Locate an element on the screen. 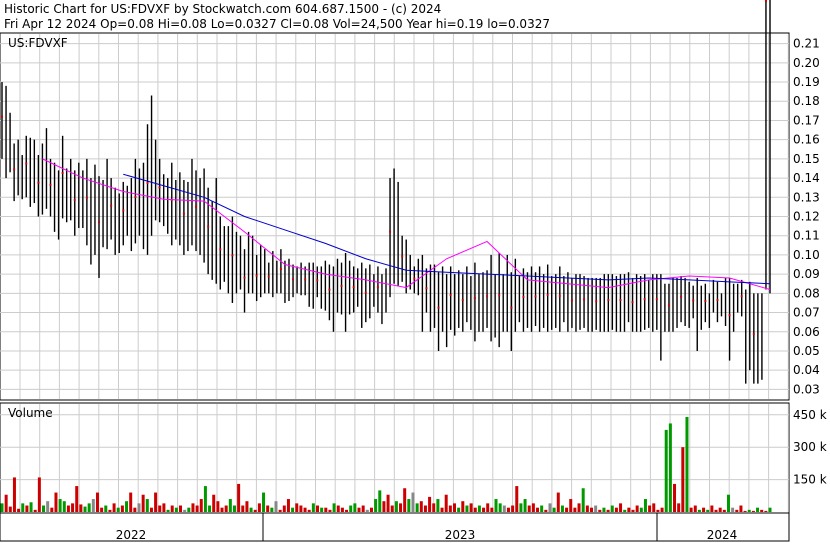 This screenshot has height=543, width=830. volume-tick-label: 150 k is located at coordinates (810, 480).